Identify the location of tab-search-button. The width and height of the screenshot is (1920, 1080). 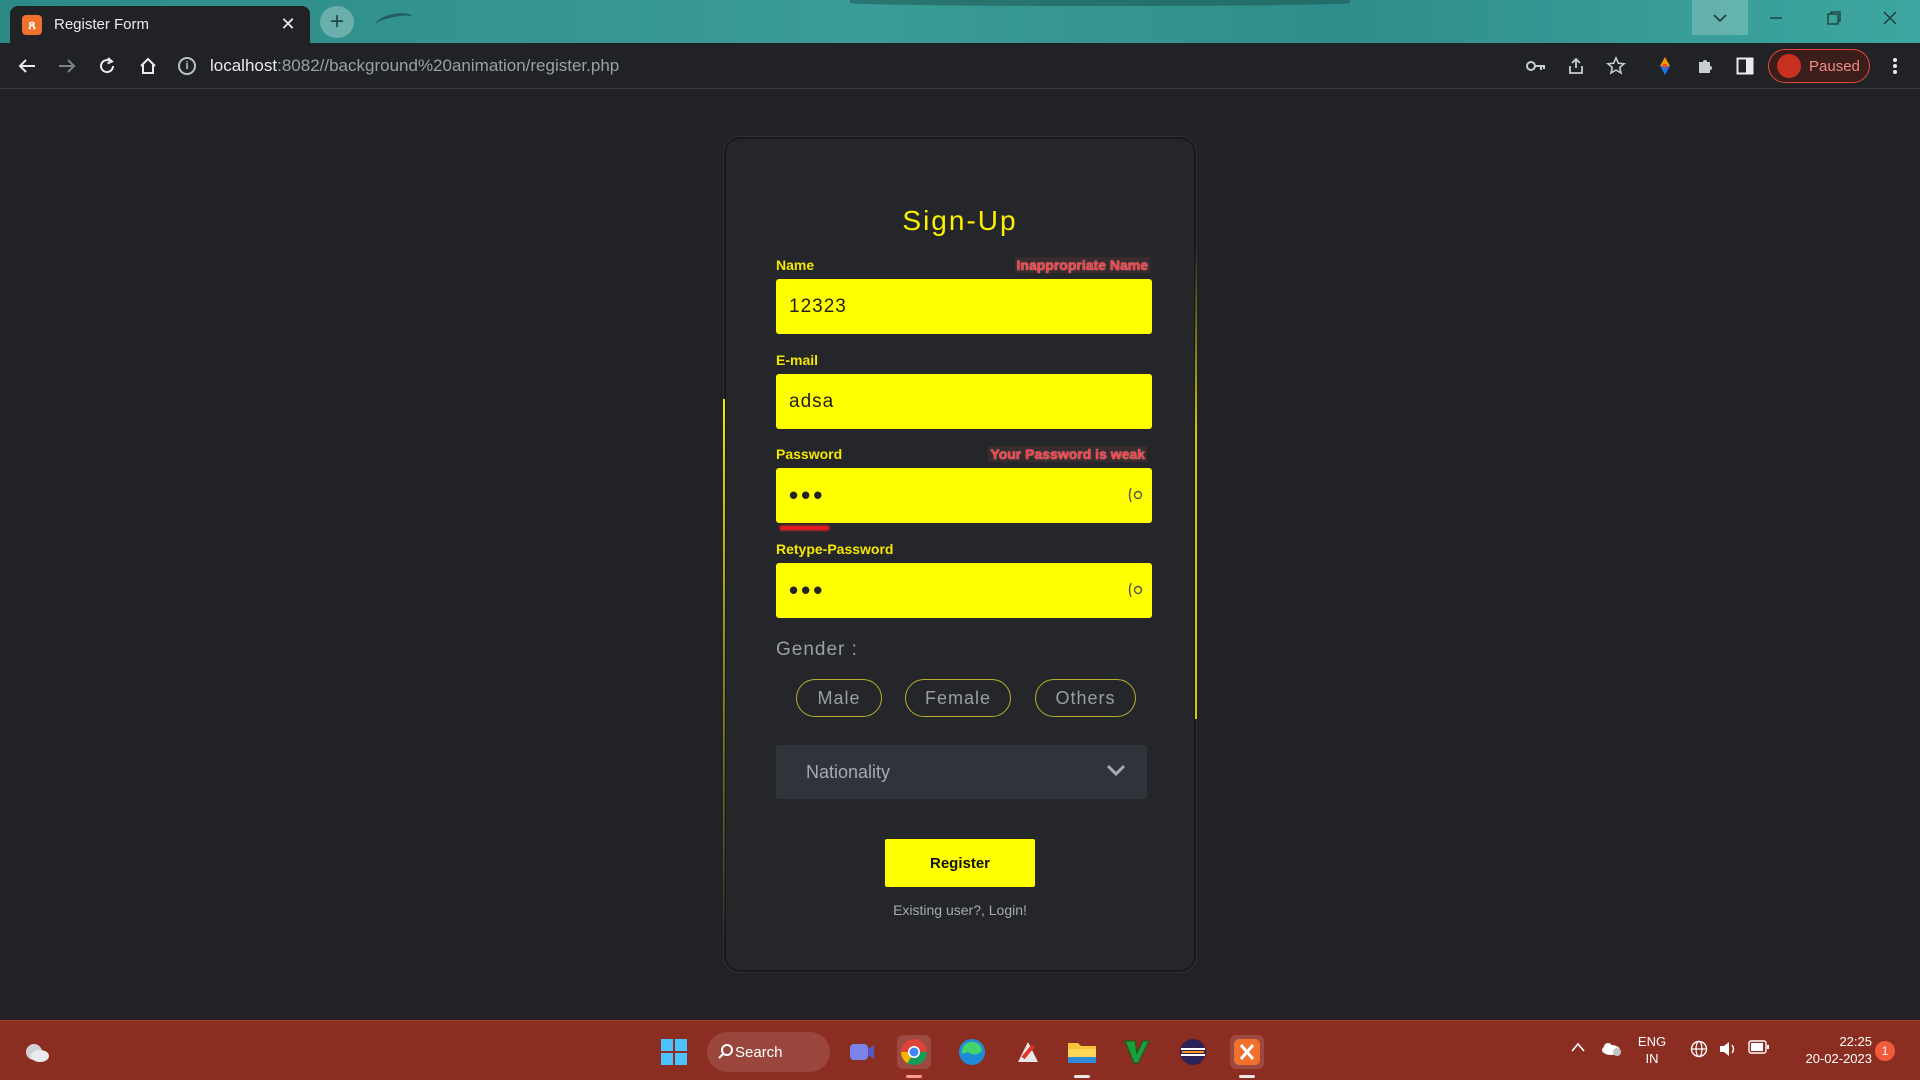
(1720, 17).